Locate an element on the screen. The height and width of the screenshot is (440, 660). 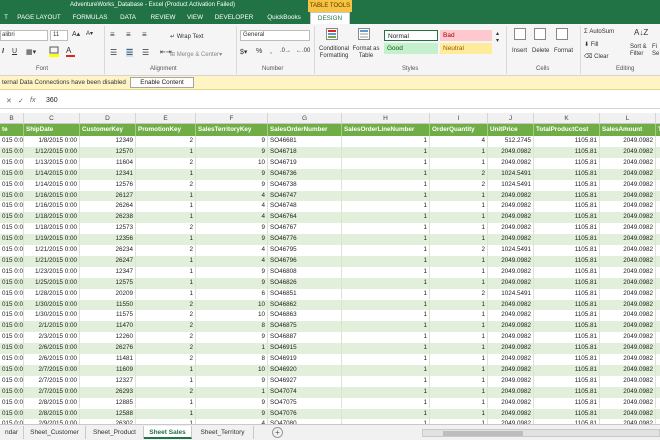
column-header-b: B is located at coordinates (12, 118).